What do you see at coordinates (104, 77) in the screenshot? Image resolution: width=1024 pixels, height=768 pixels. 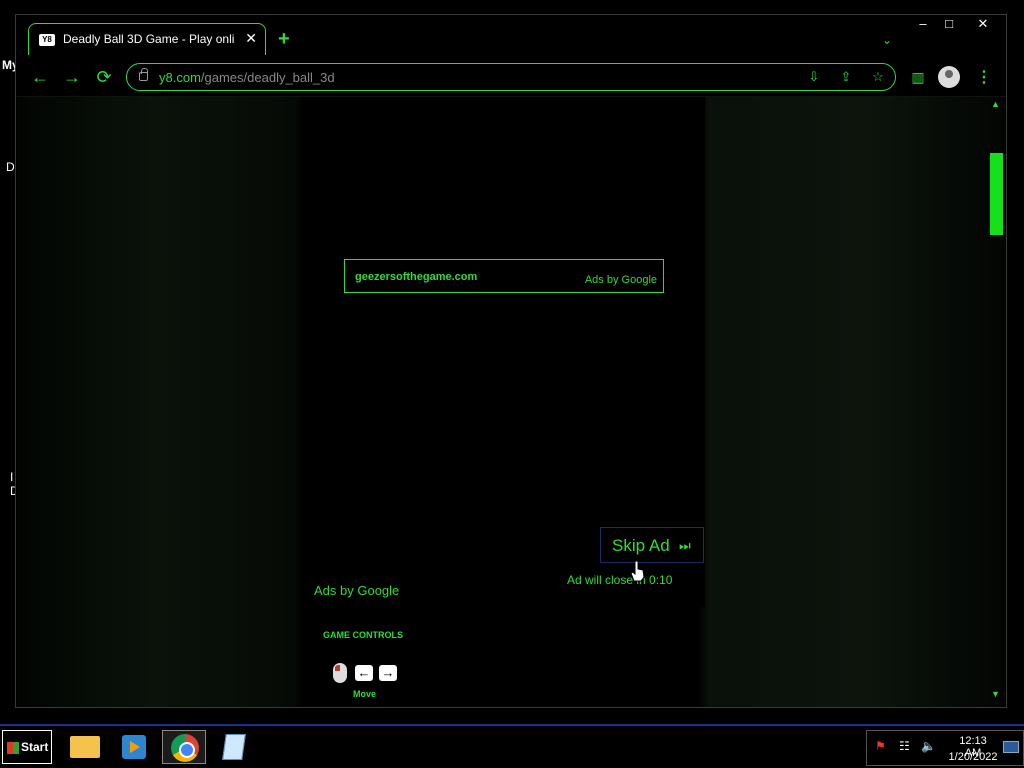 I see `reload-button: ⟳` at bounding box center [104, 77].